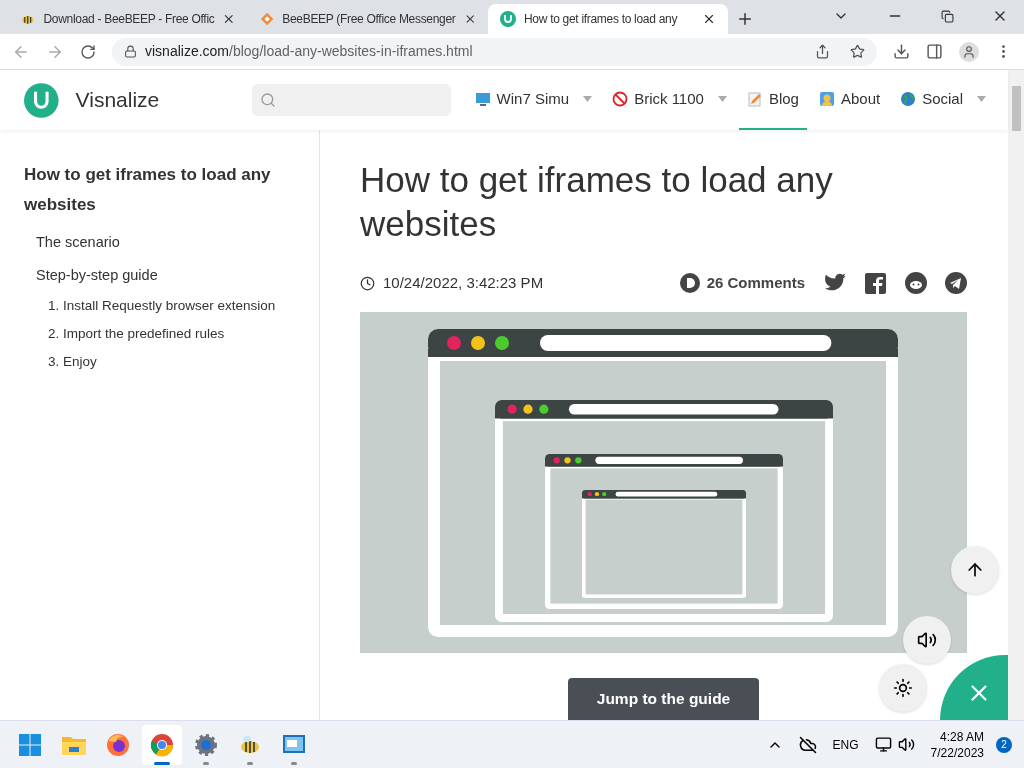 The image size is (1024, 768). I want to click on notification-badge: 2, so click(1004, 744).